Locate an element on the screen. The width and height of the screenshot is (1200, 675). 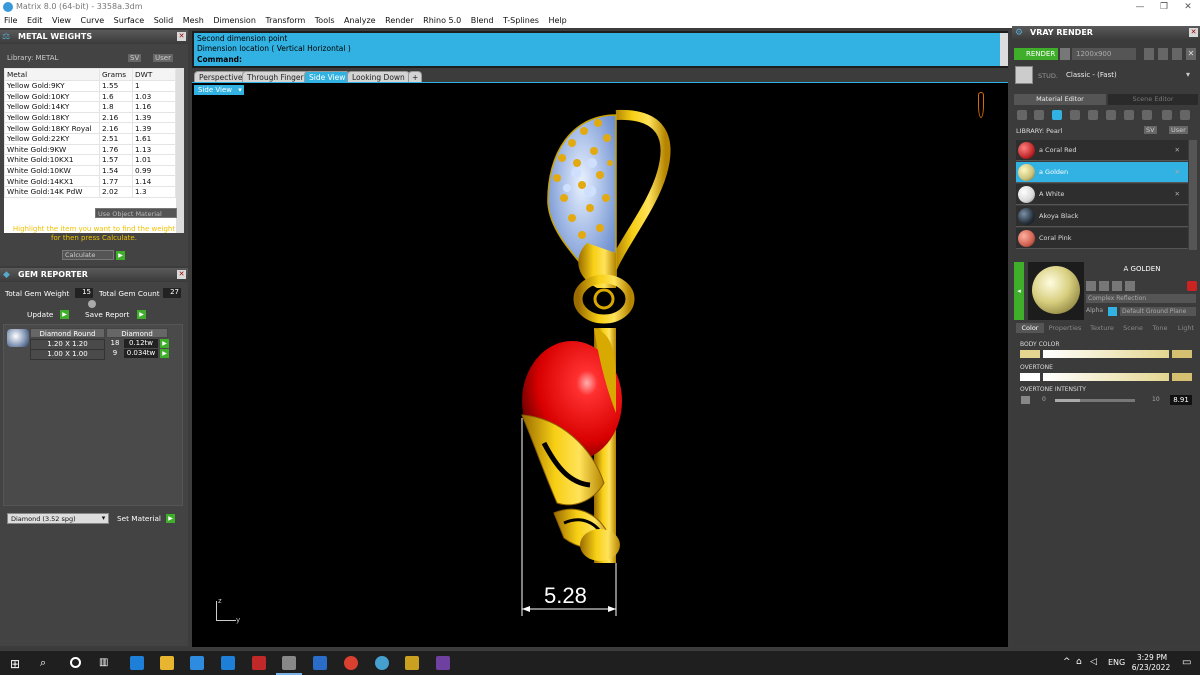
tab-scene: Scene is located at coordinates (1133, 328).